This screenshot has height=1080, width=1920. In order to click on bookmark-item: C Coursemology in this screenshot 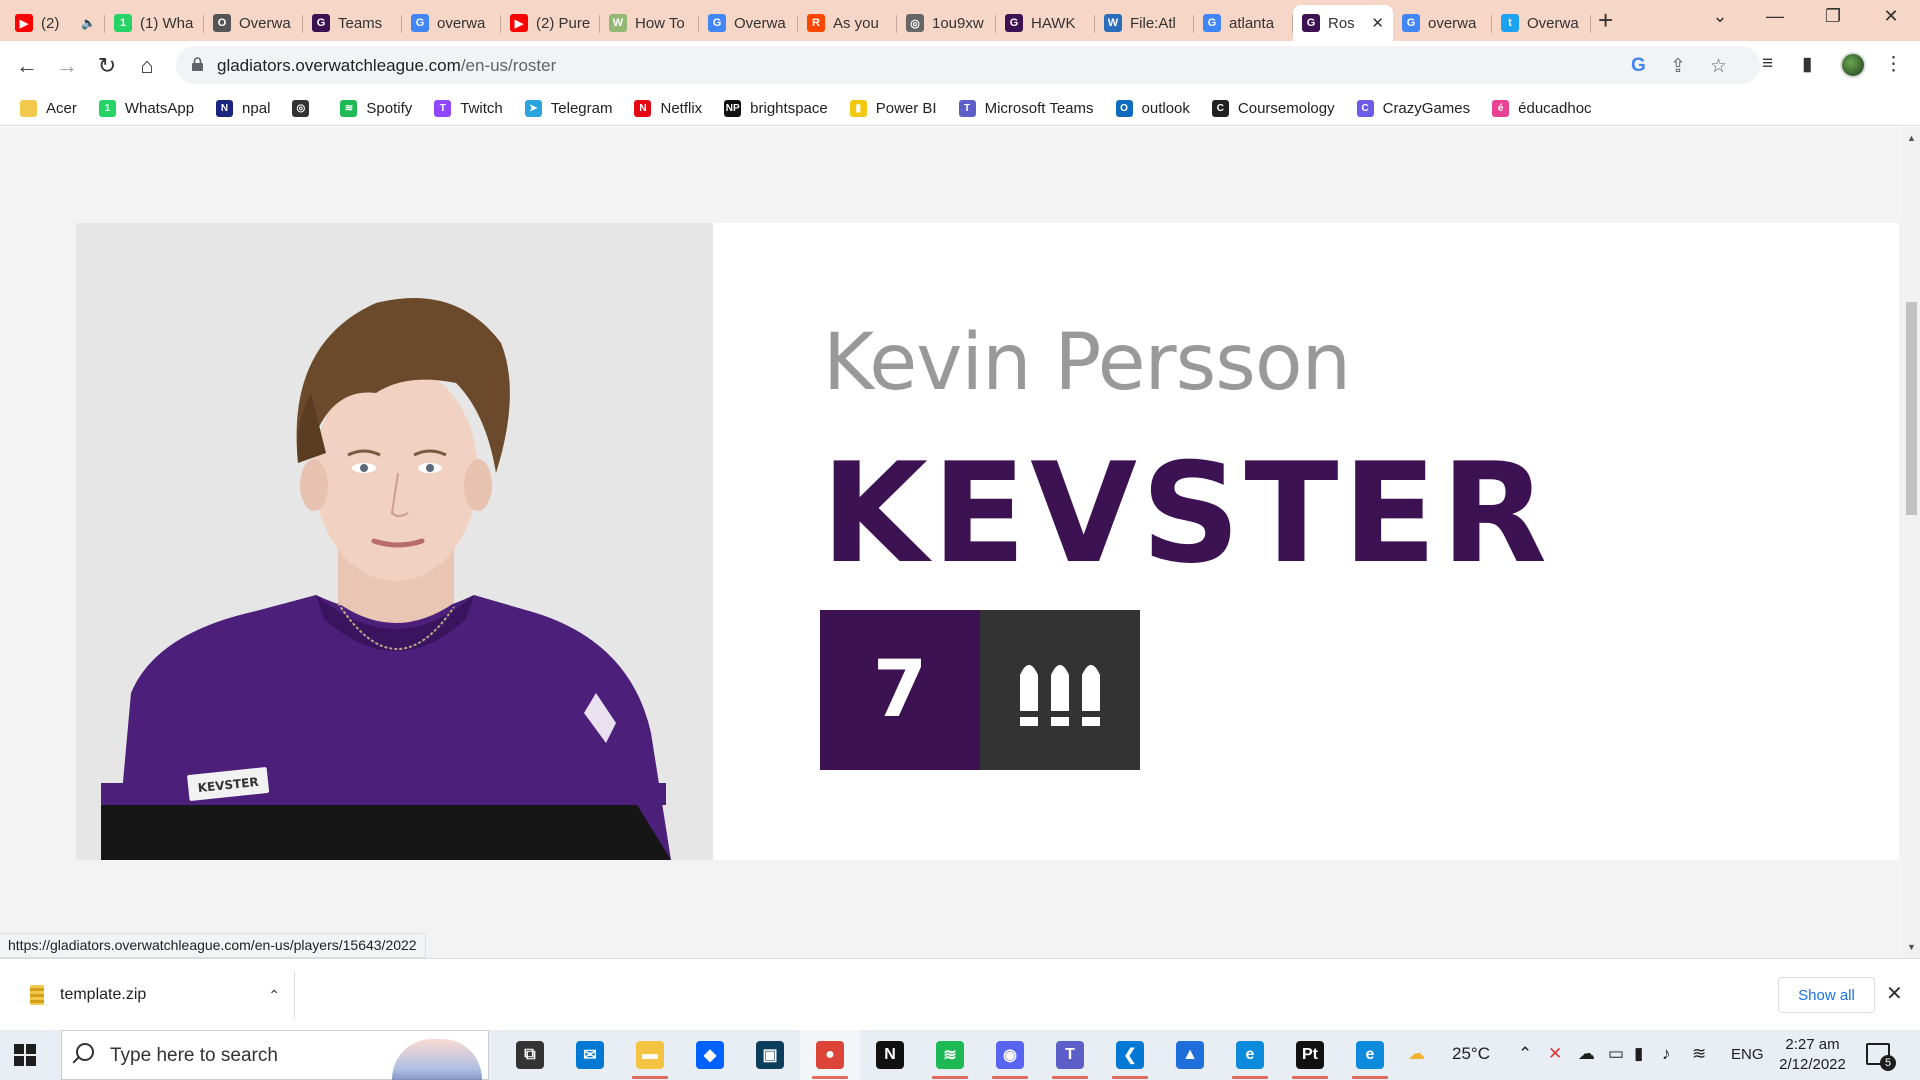, I will do `click(1273, 108)`.